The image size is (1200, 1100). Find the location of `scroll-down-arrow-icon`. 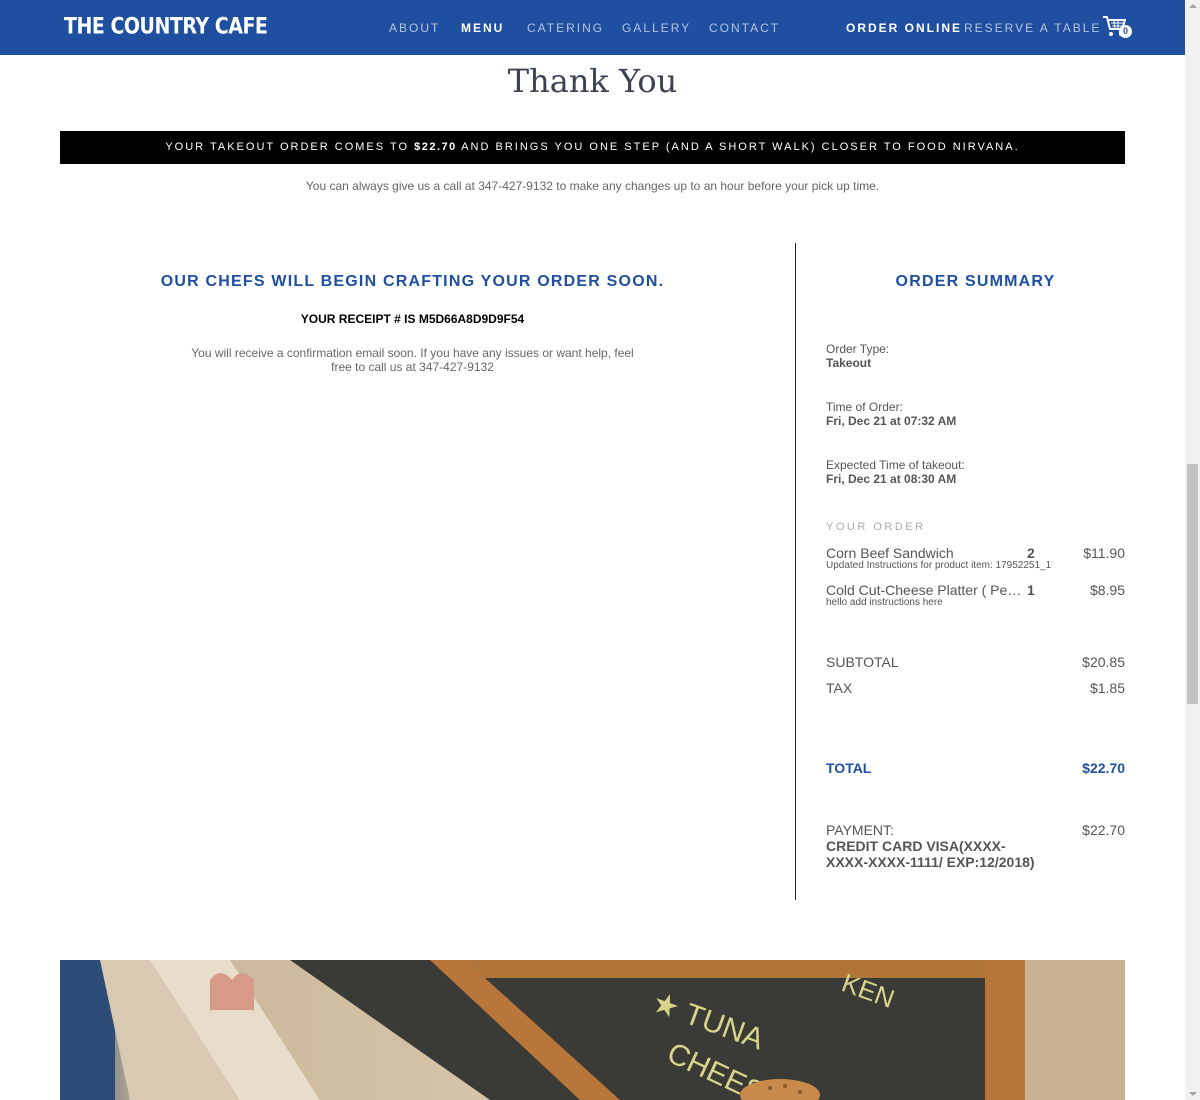

scroll-down-arrow-icon is located at coordinates (1193, 1094).